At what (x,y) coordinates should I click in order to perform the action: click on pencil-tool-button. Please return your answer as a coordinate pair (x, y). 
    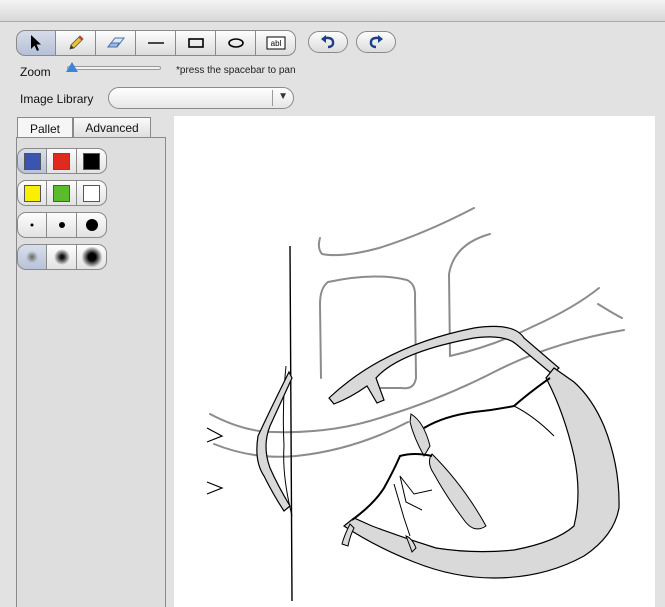
    Looking at the image, I should click on (76, 43).